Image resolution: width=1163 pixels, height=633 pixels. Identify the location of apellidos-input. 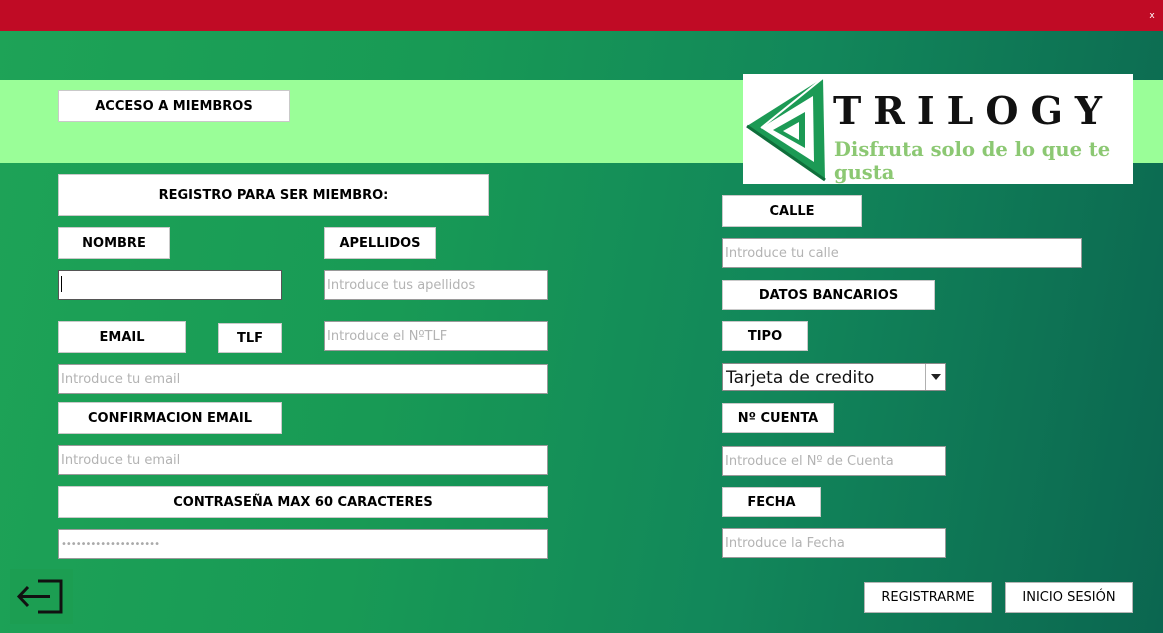
(436, 285).